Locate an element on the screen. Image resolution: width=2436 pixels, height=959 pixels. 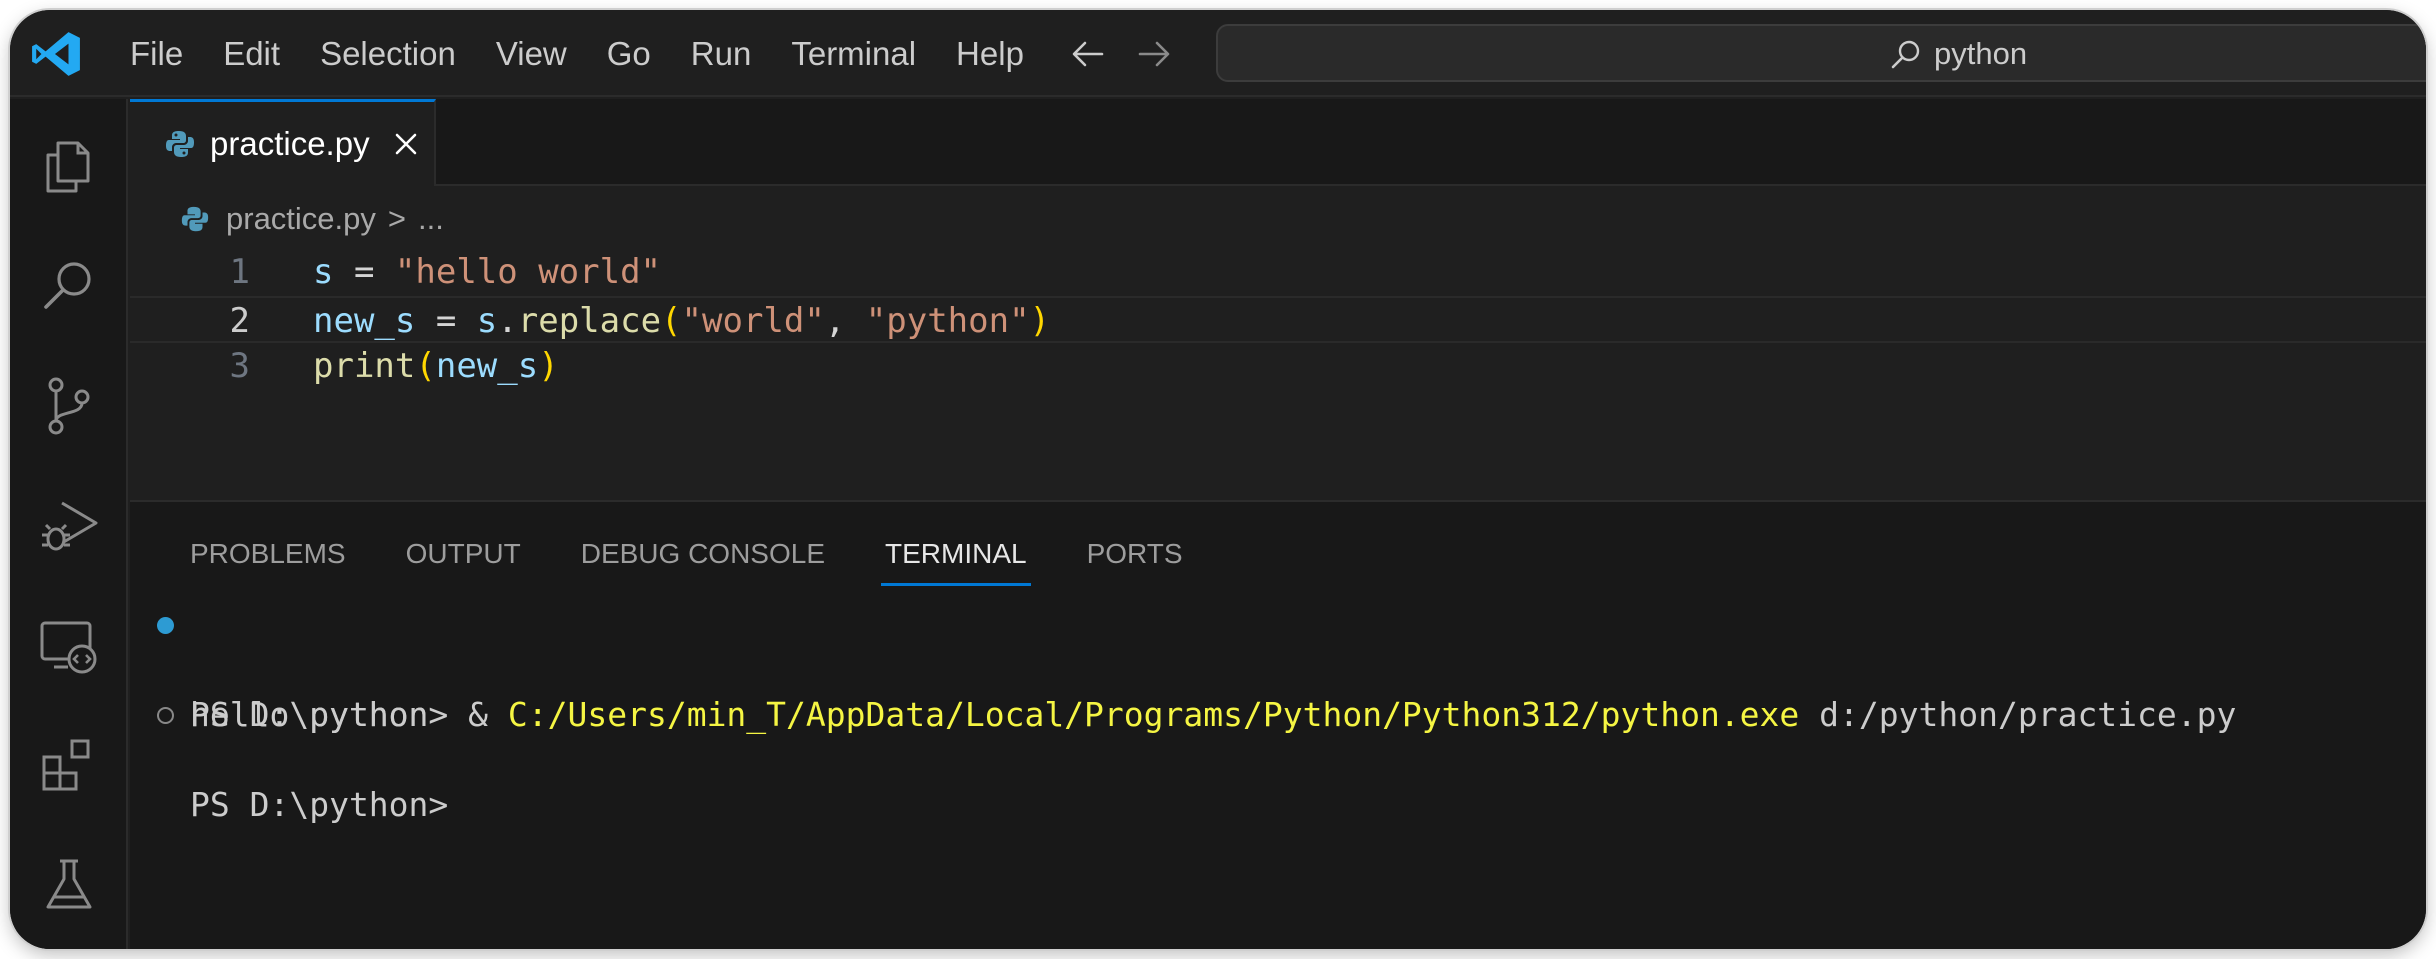
activity-bar is located at coordinates (69, 524).